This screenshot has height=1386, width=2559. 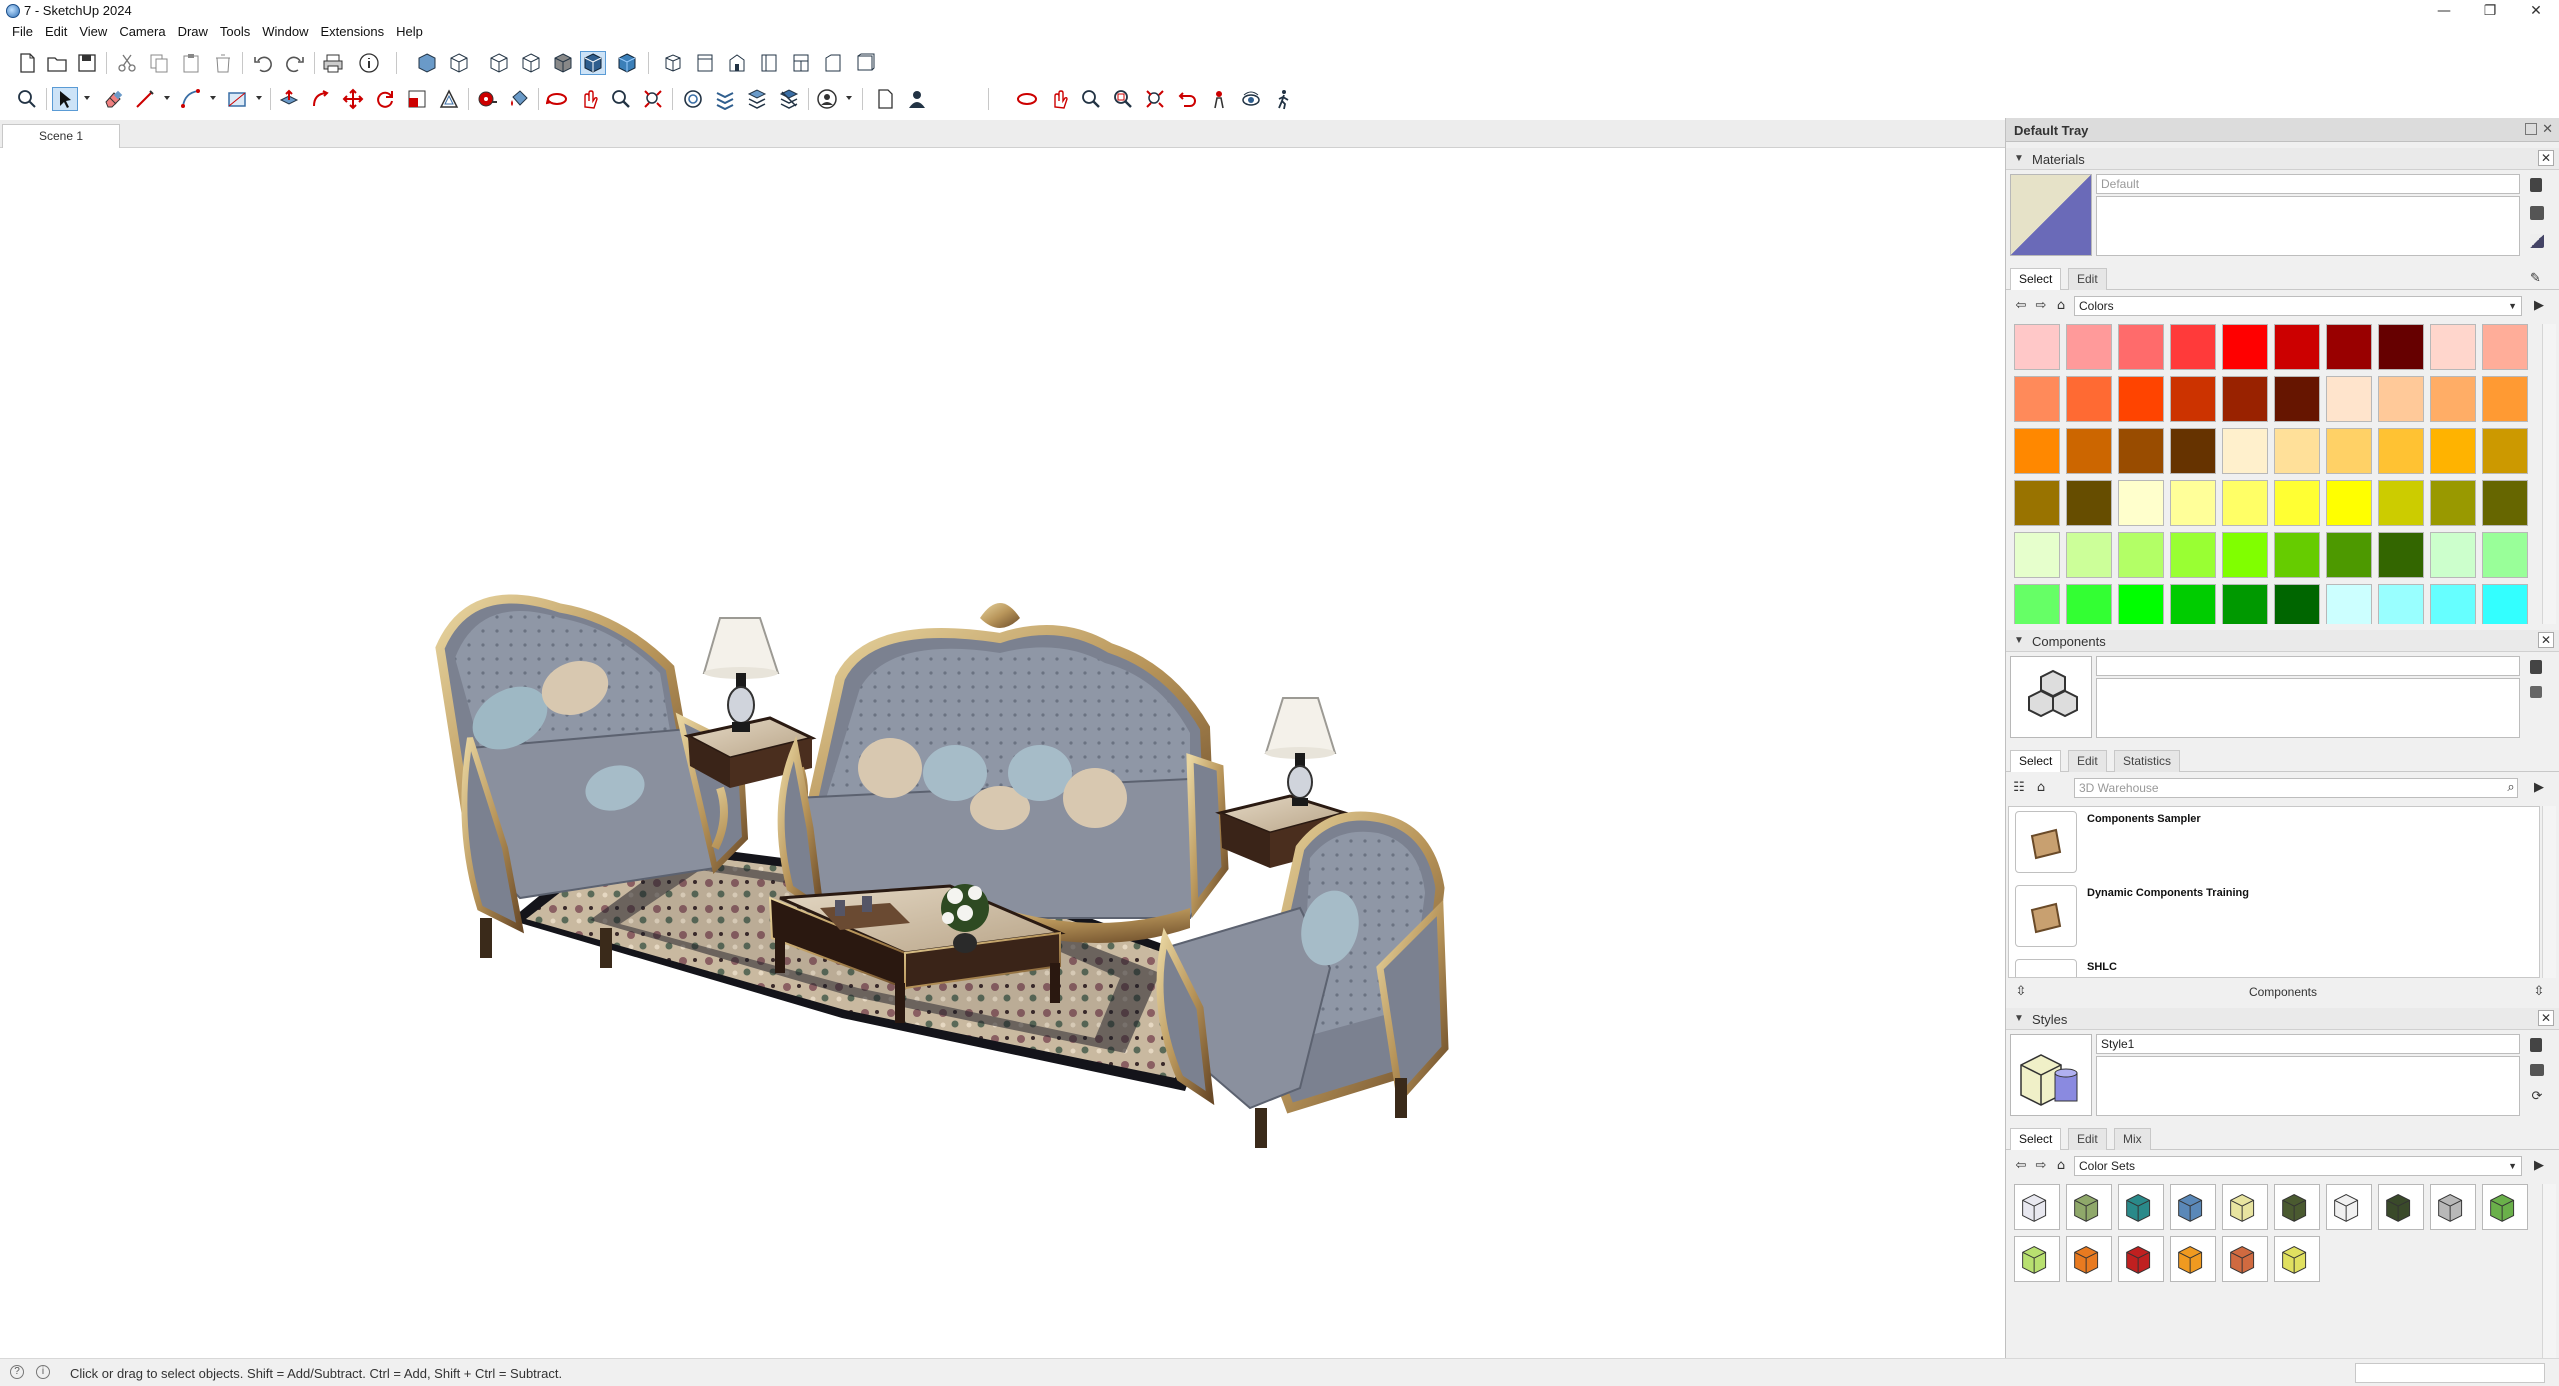 I want to click on menu-camera: Camera, so click(x=142, y=32).